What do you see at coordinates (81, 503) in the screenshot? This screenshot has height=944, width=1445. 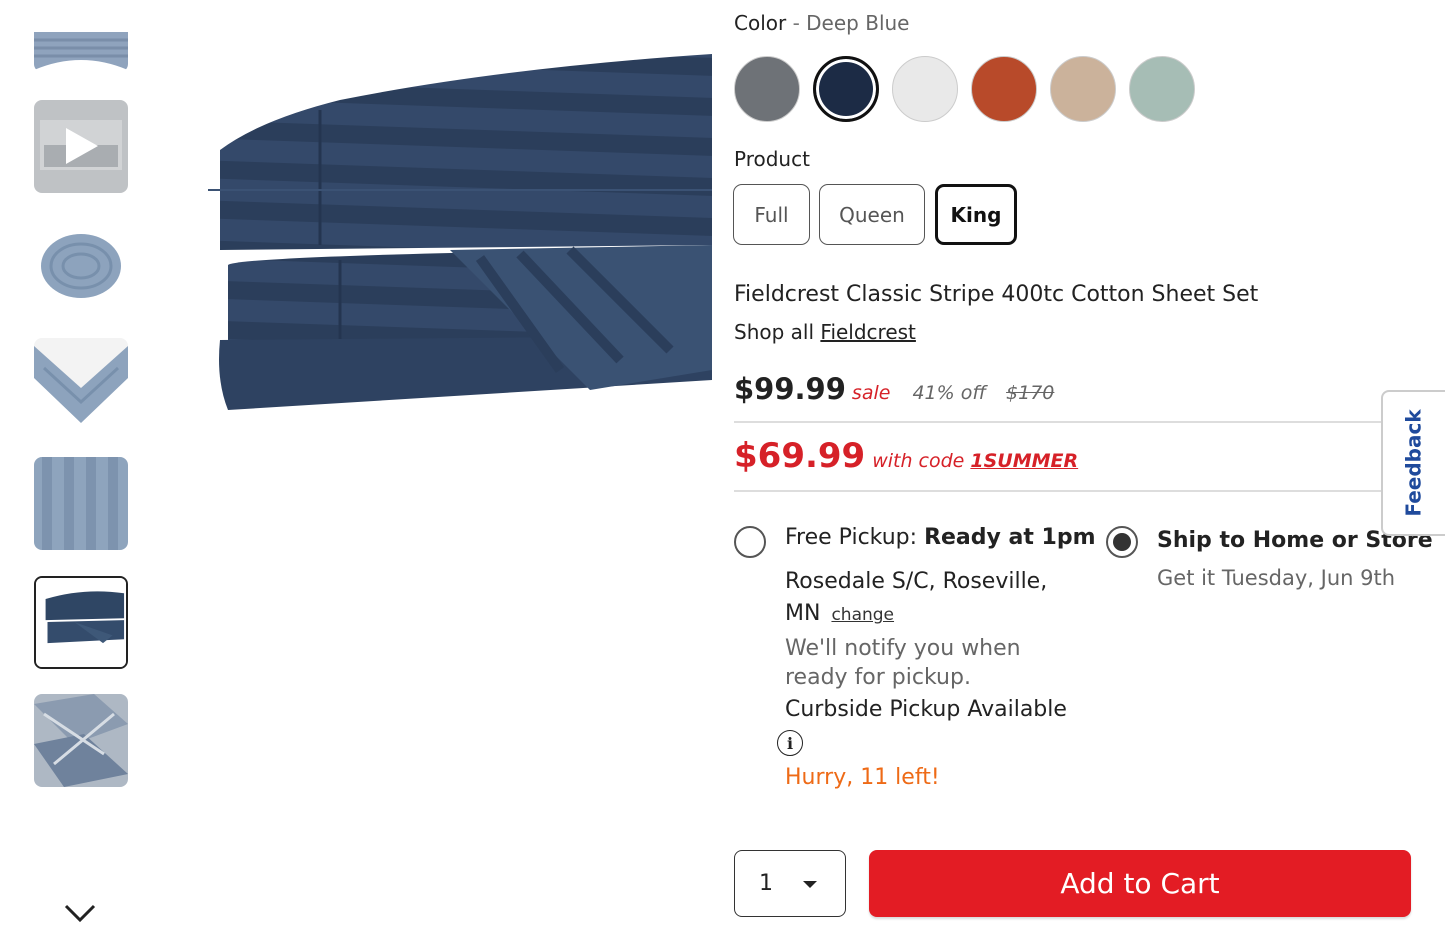 I see `thumb-stripe-closeup` at bounding box center [81, 503].